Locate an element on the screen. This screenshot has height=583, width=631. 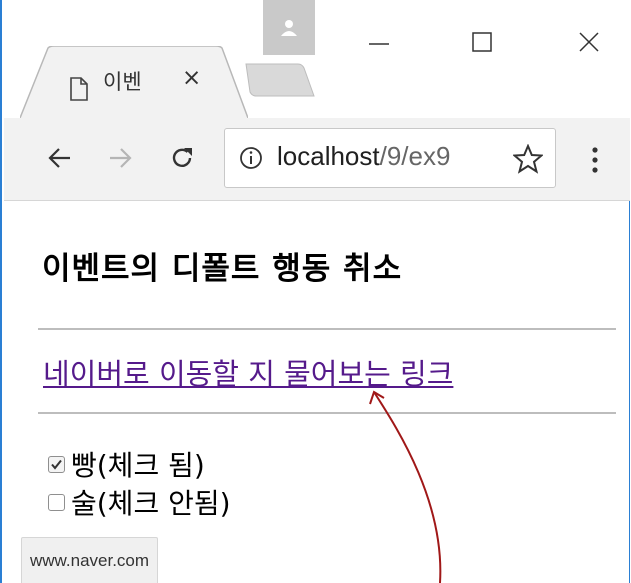
close-icon is located at coordinates (589, 42).